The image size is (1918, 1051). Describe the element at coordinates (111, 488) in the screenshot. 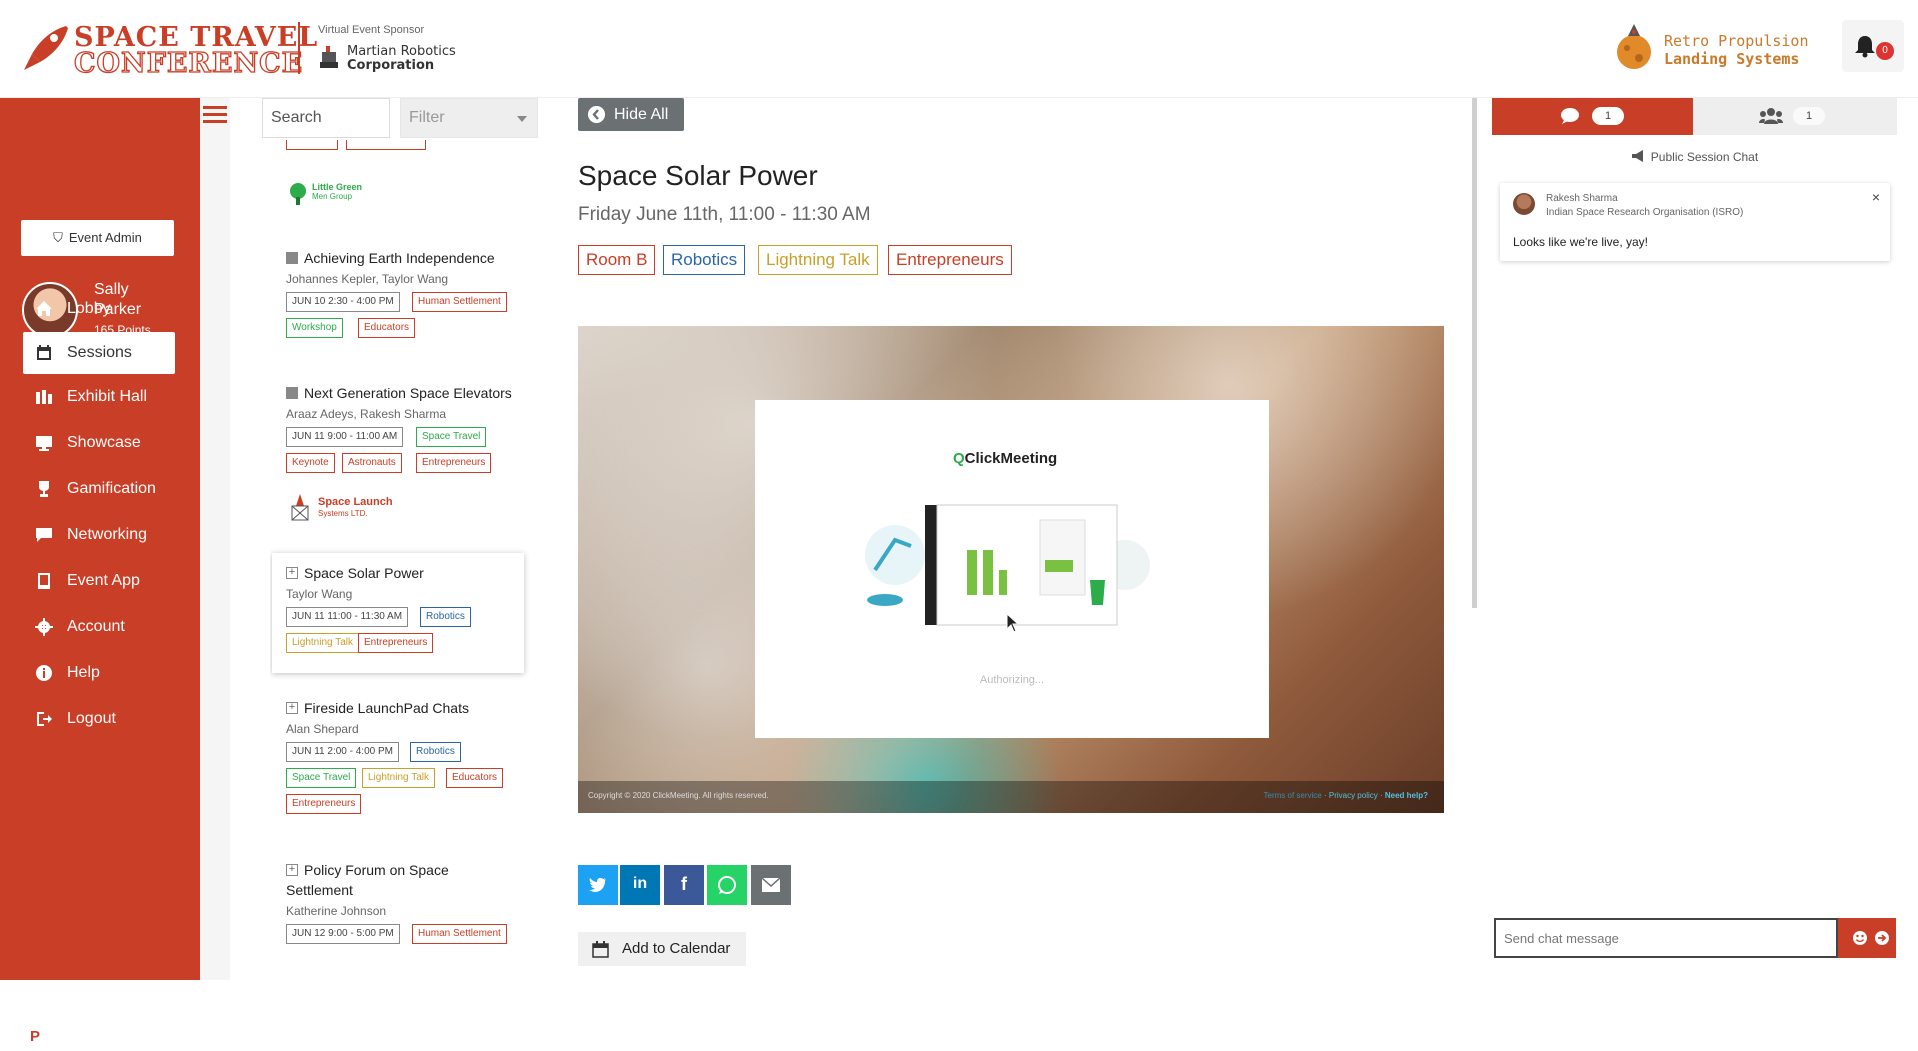

I see `sidebar-item-label: Gamification` at that location.